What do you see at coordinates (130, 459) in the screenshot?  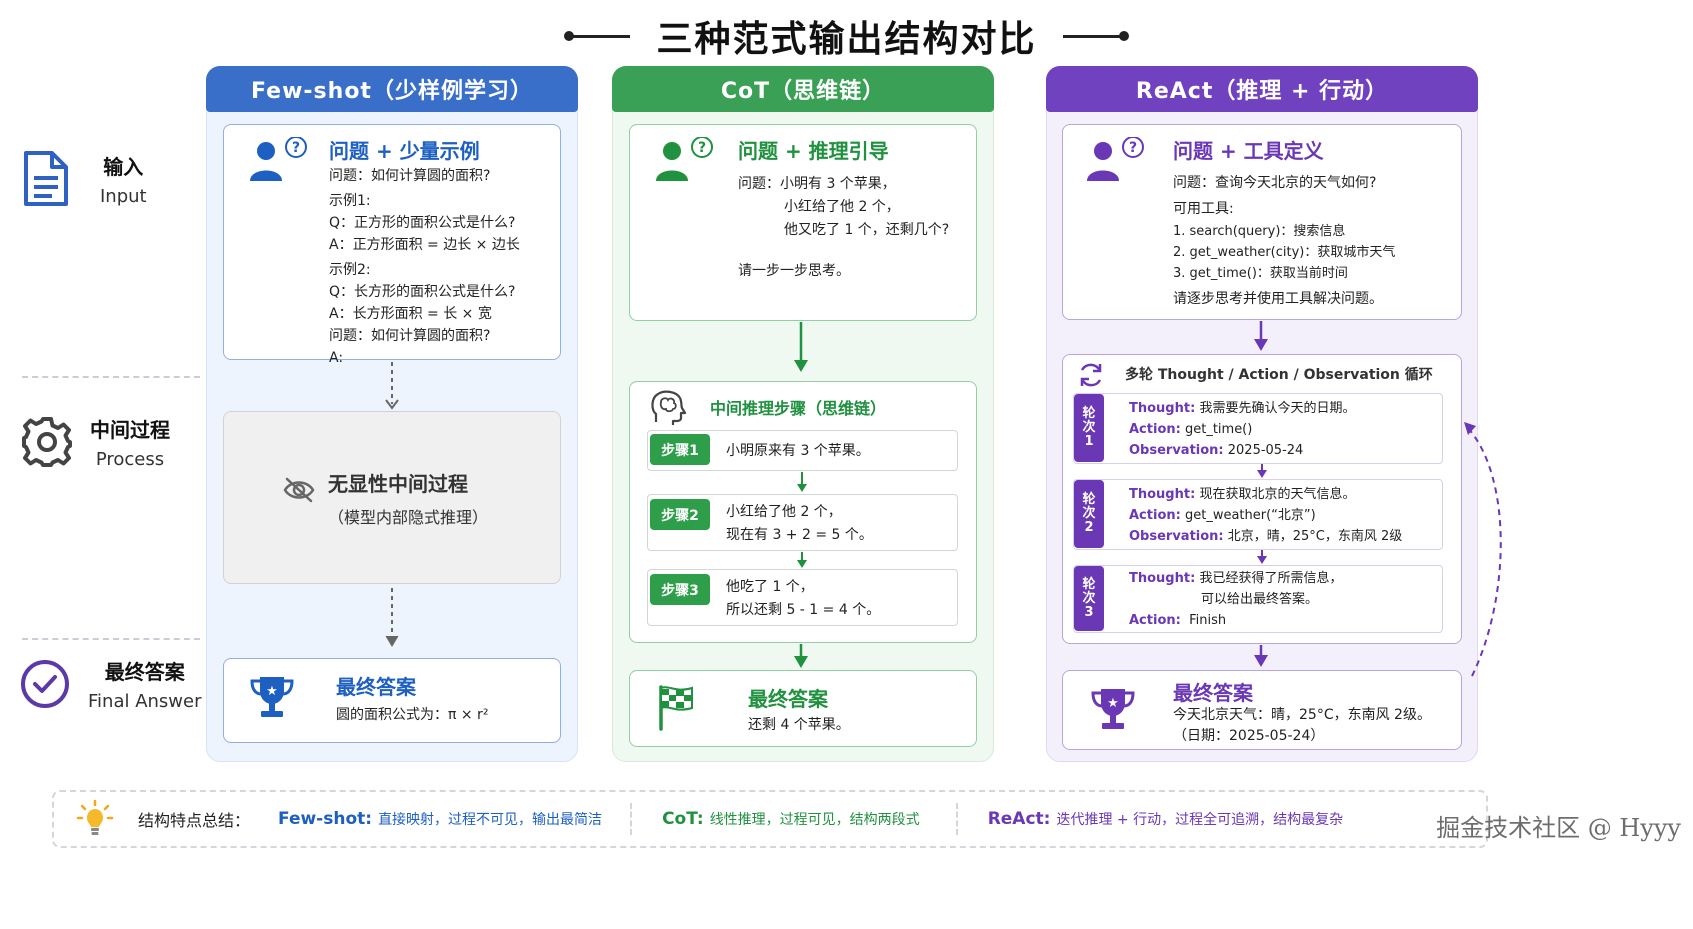 I see `stage-process-en: Process` at bounding box center [130, 459].